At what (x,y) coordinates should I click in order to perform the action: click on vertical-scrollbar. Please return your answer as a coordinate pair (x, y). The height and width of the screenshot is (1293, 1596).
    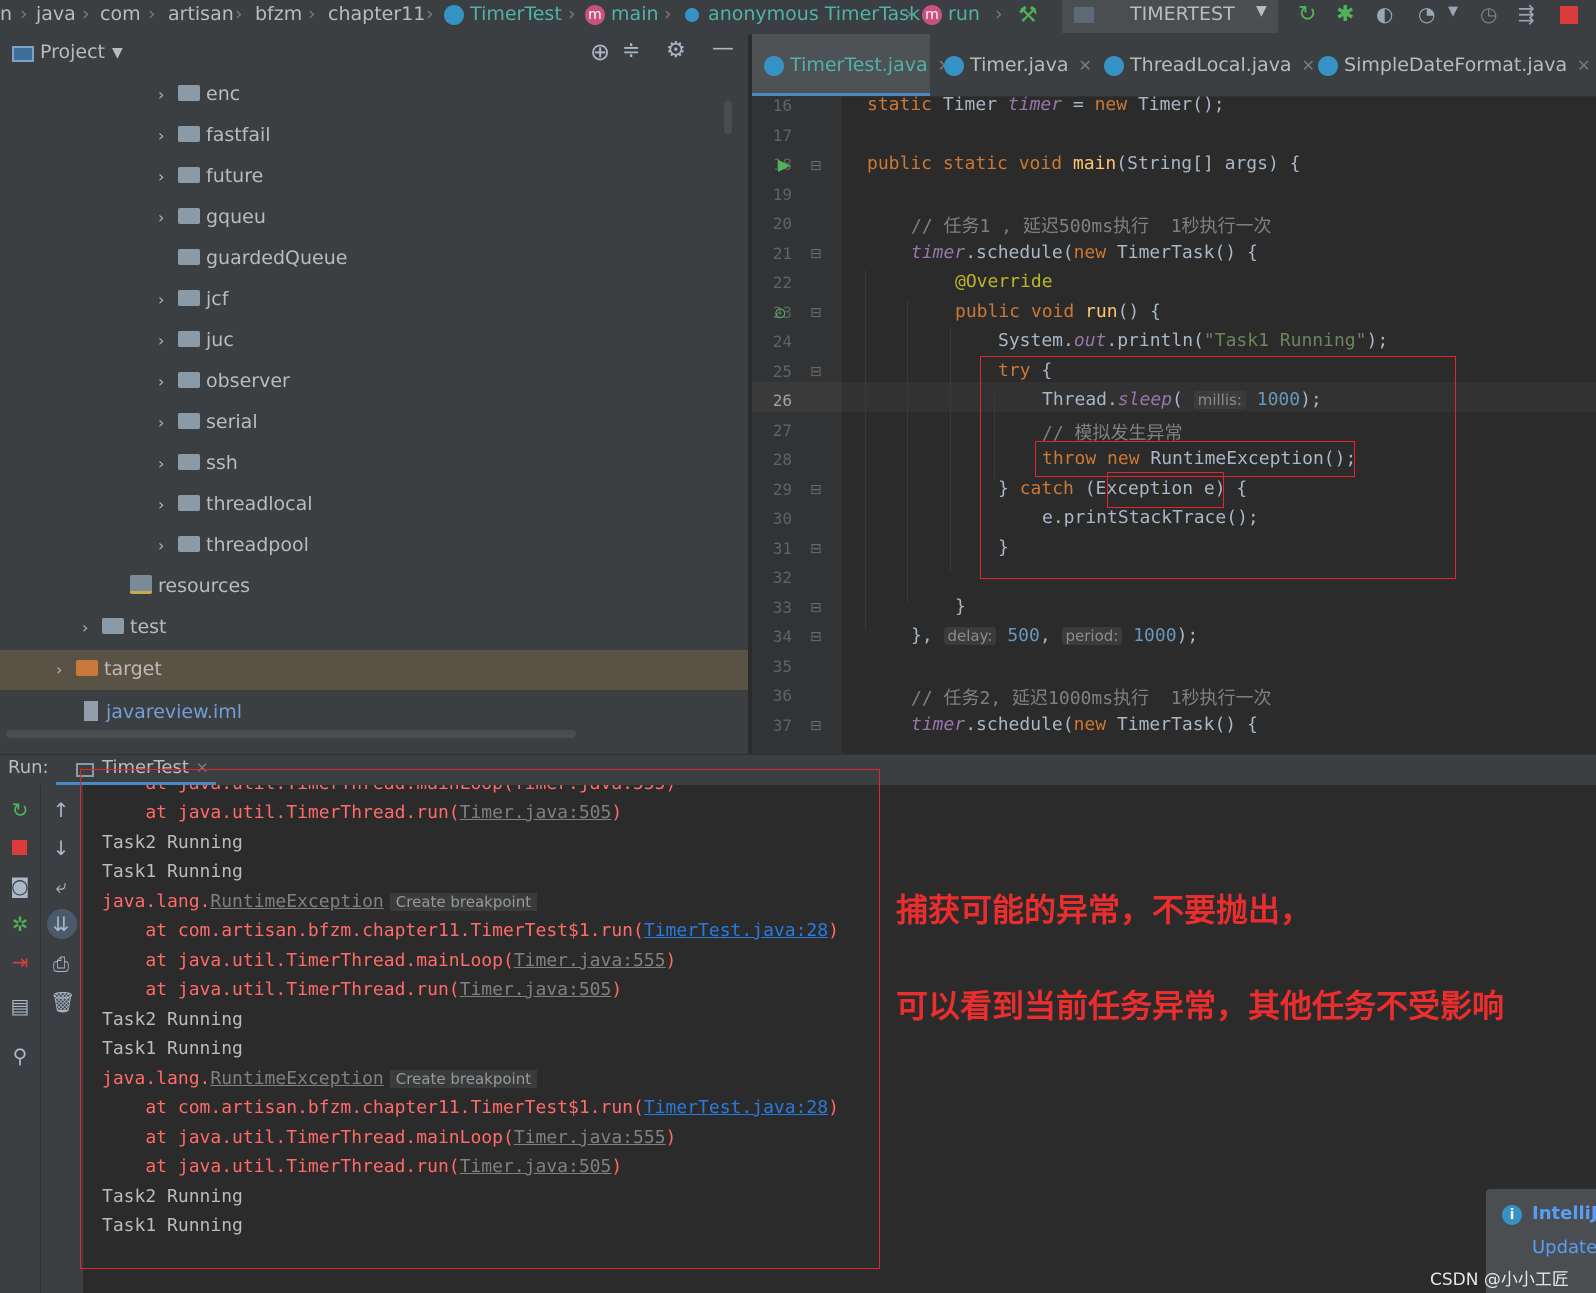
    Looking at the image, I should click on (728, 117).